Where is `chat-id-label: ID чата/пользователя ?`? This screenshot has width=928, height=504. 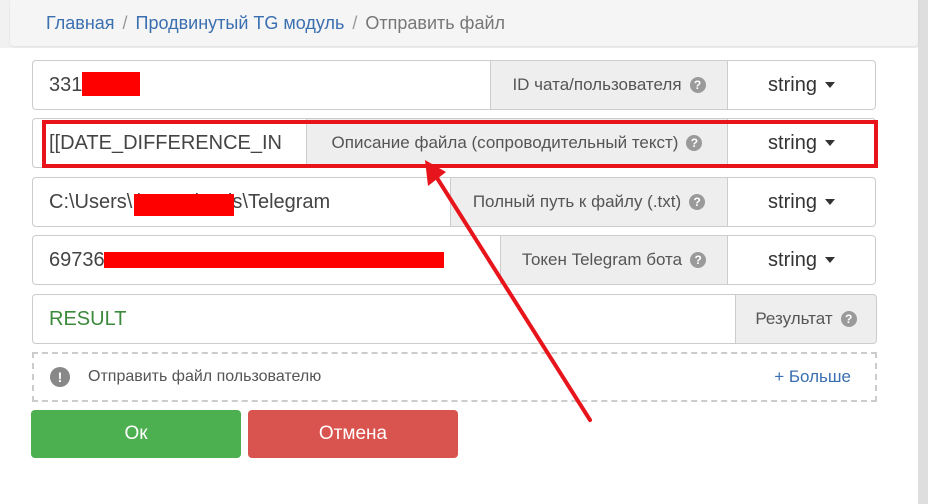
chat-id-label: ID чата/пользователя ? is located at coordinates (609, 85).